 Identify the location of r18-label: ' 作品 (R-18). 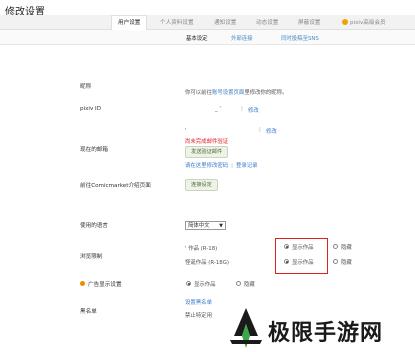
(201, 249).